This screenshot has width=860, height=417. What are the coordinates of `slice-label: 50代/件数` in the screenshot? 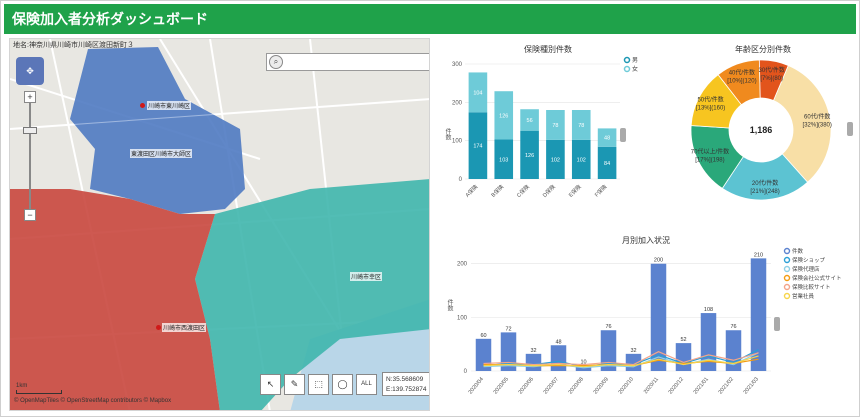 It's located at (710, 99).